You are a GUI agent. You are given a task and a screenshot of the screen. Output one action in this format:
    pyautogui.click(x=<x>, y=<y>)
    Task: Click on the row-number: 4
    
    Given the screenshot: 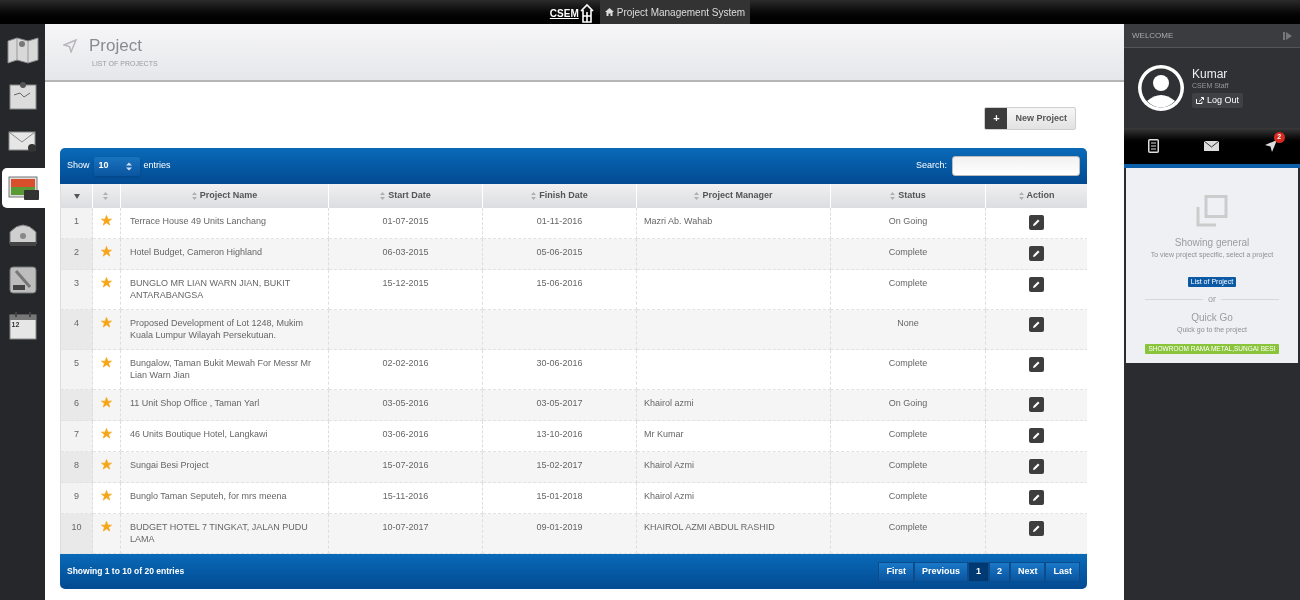 What is the action you would take?
    pyautogui.click(x=77, y=330)
    